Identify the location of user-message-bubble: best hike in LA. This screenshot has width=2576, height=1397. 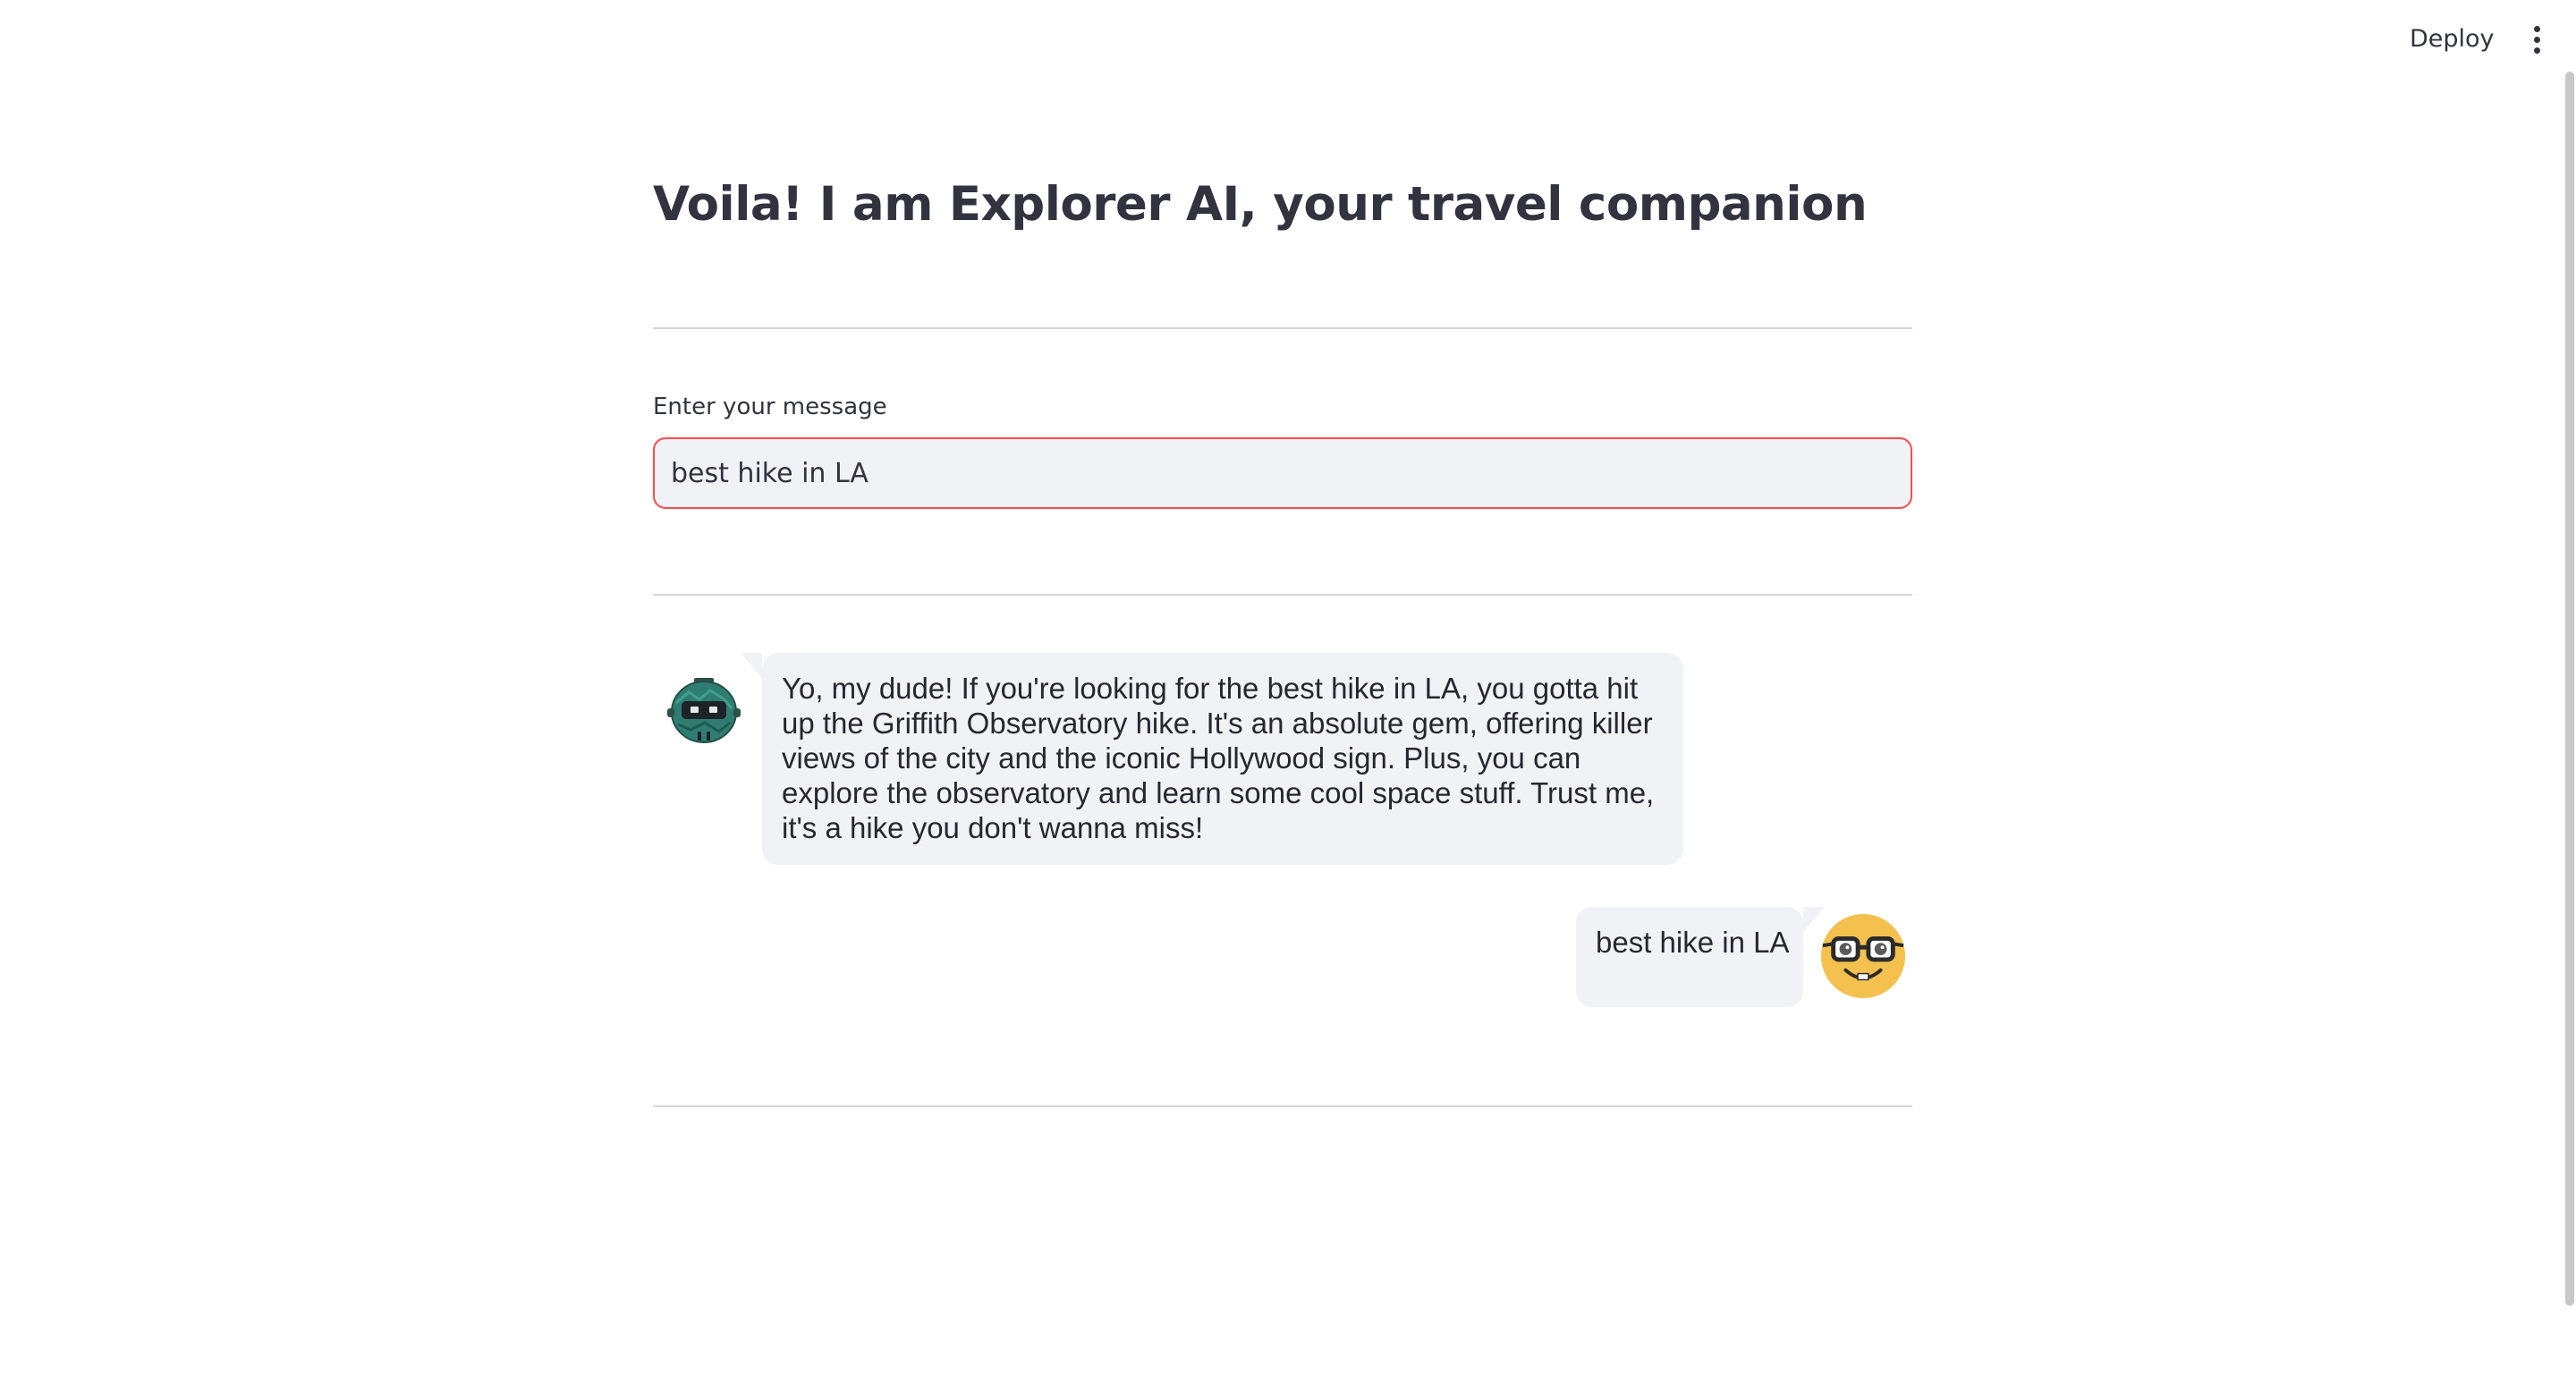
(1700, 957).